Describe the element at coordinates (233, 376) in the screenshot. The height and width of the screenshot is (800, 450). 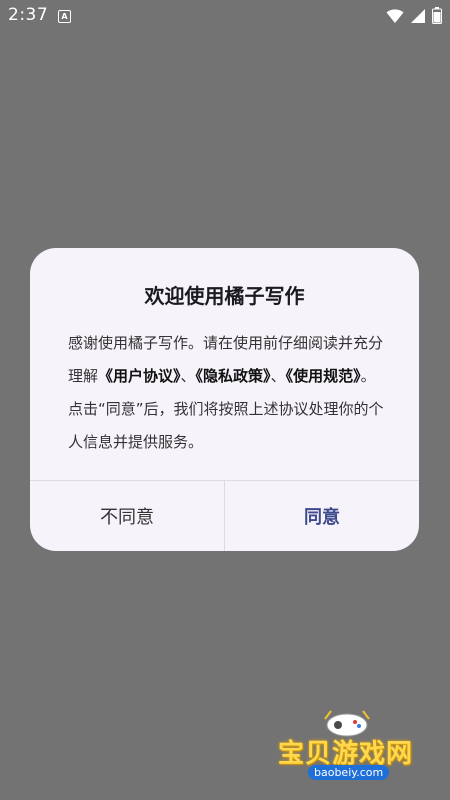
I see `privacy-policy-link: 《隐私政策》` at that location.